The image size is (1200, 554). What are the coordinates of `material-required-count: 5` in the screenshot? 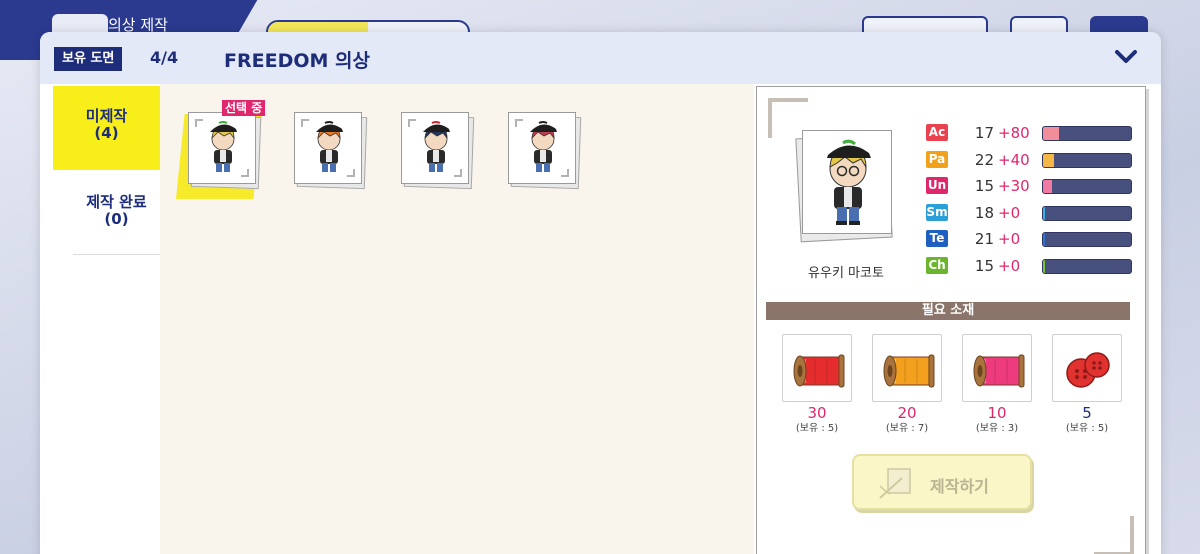 It's located at (1087, 413).